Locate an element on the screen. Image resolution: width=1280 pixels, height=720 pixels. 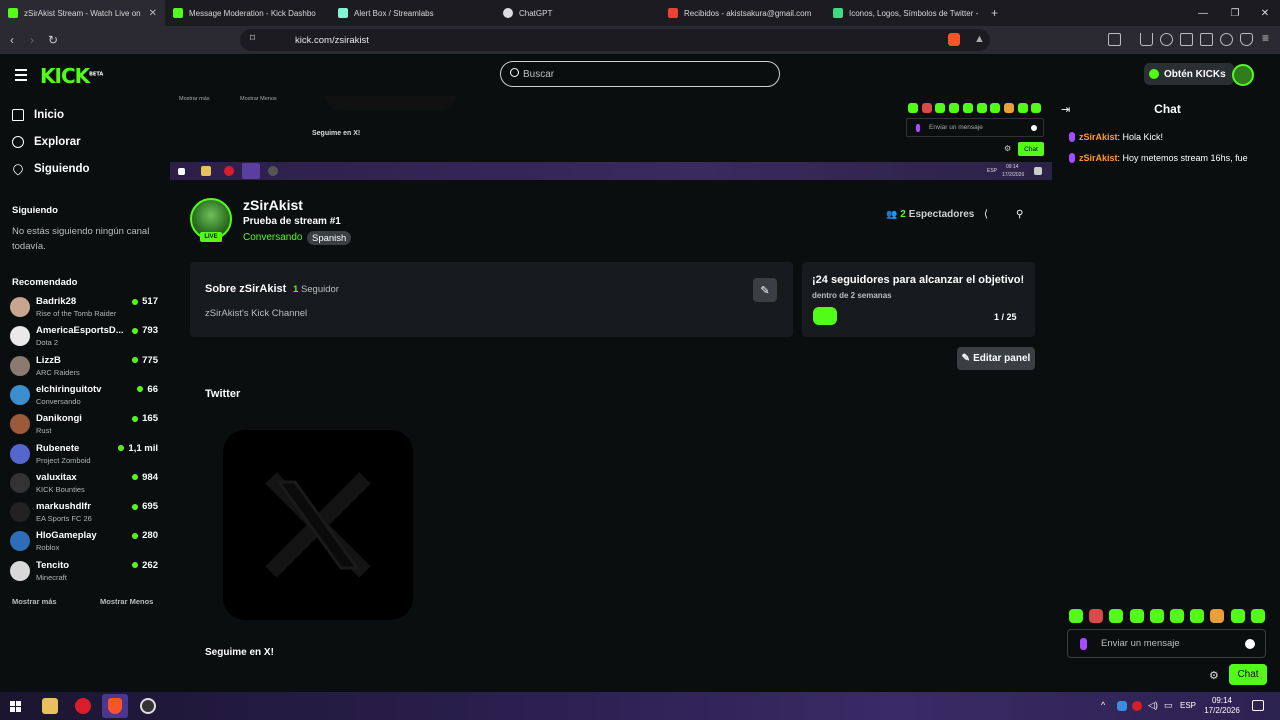
media-icon is located at coordinates (1166, 39).